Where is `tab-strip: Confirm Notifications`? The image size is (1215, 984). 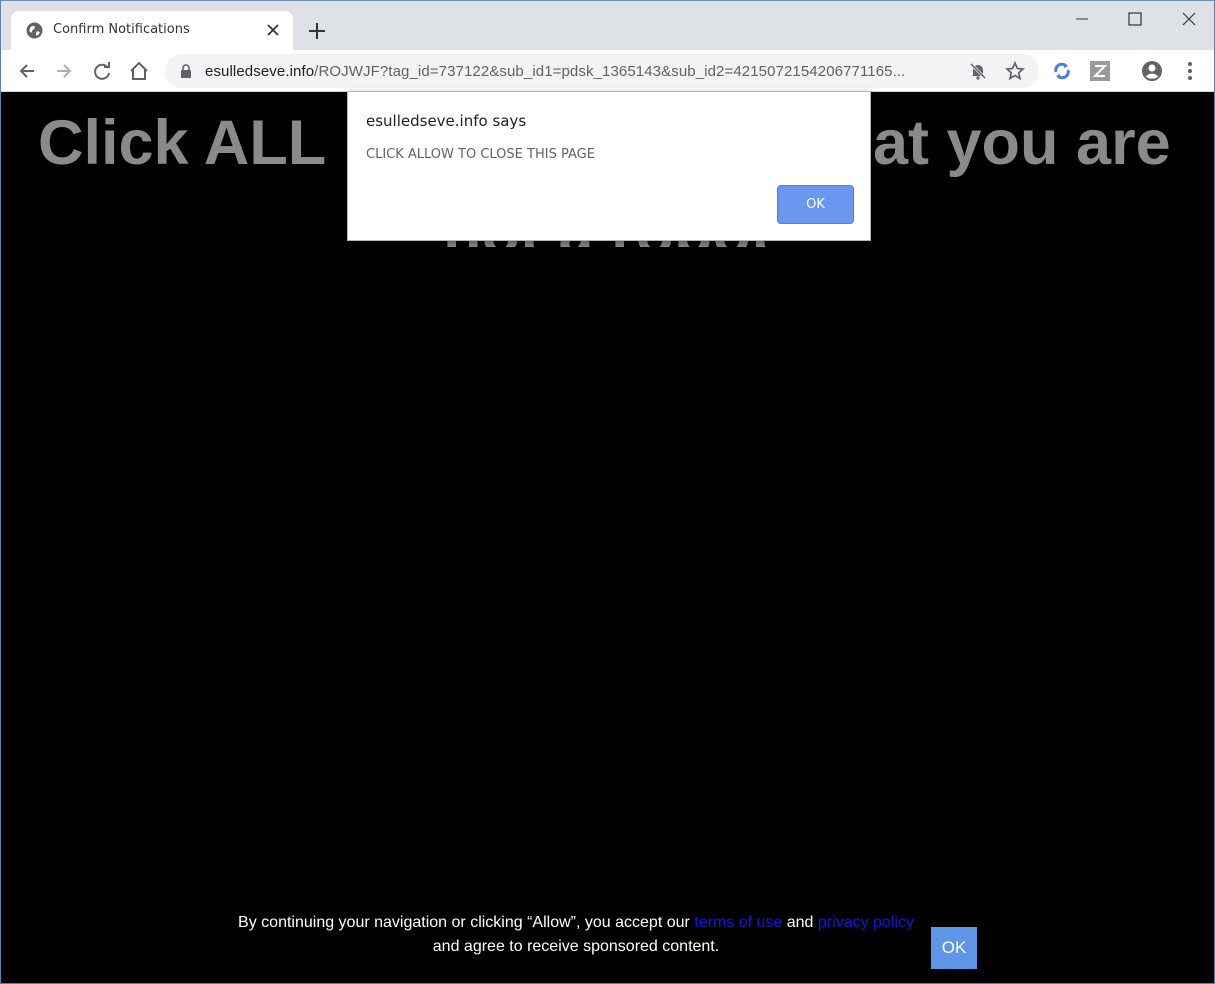
tab-strip: Confirm Notifications is located at coordinates (607, 25).